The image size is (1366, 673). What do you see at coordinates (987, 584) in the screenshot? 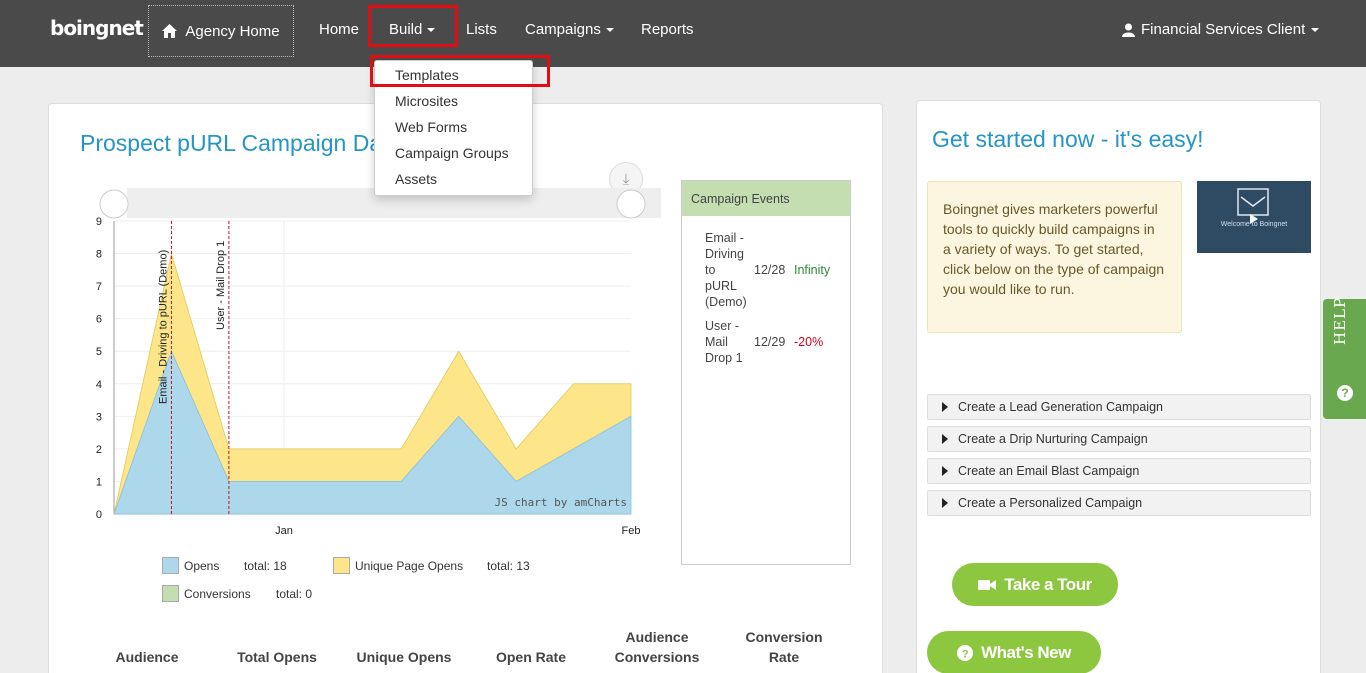
I see `video-camera-icon` at bounding box center [987, 584].